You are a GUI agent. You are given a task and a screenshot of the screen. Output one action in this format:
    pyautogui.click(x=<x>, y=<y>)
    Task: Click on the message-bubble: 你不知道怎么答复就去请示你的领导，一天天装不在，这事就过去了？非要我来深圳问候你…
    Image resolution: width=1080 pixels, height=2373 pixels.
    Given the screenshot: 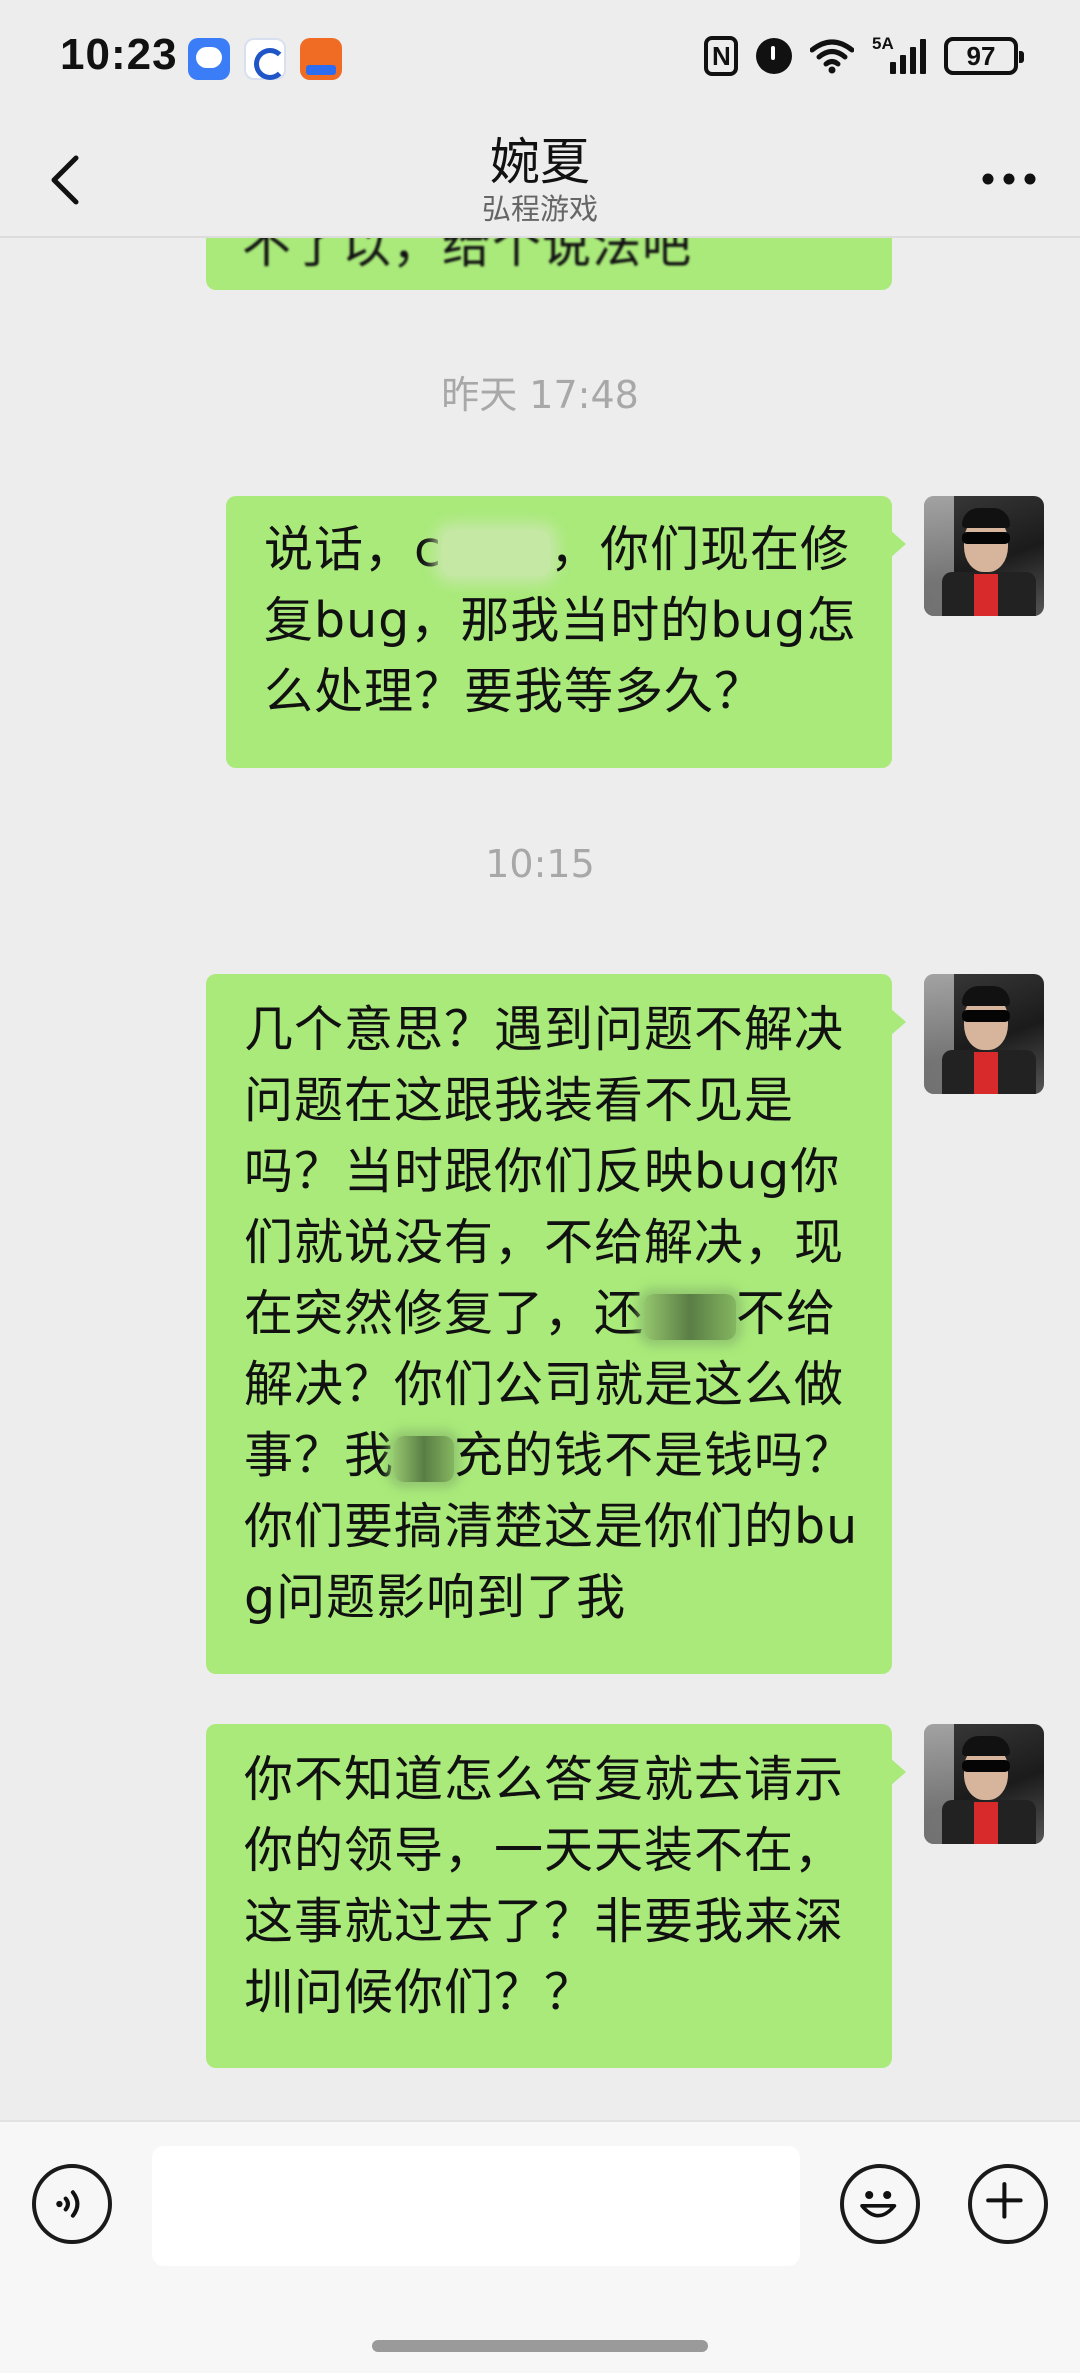 What is the action you would take?
    pyautogui.click(x=556, y=1896)
    